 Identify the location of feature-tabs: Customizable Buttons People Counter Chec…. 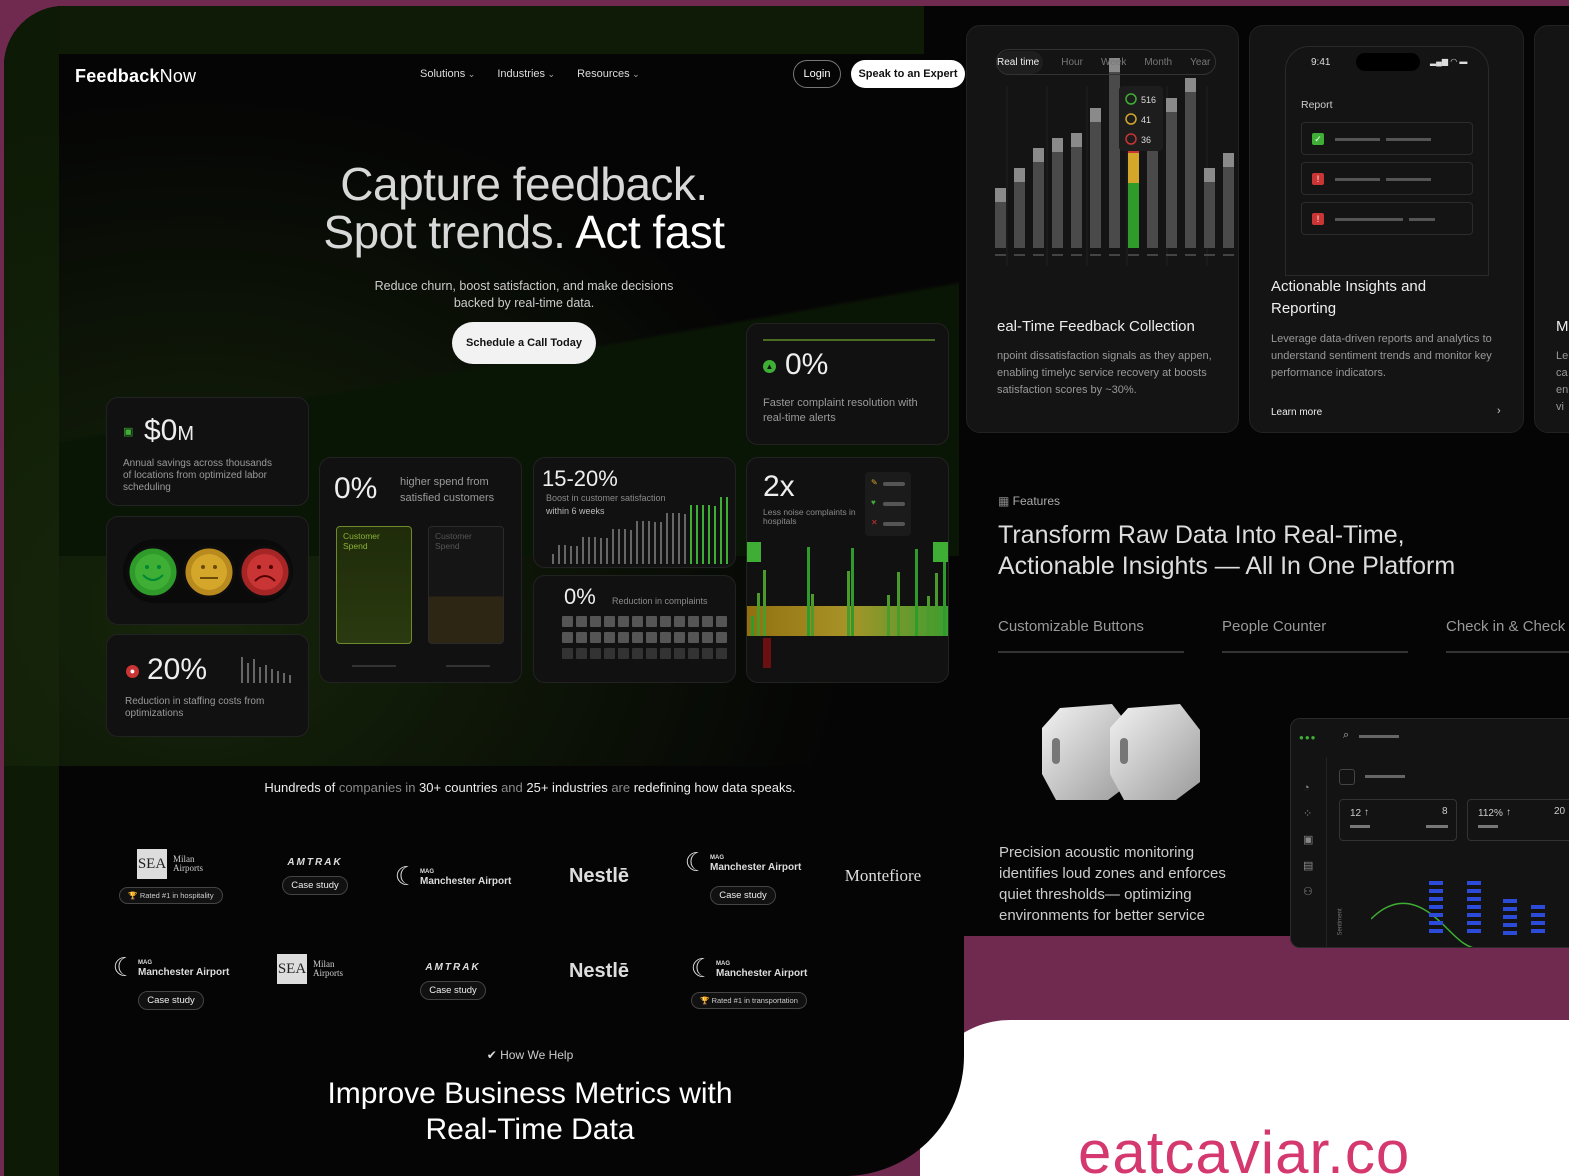
(1283, 635).